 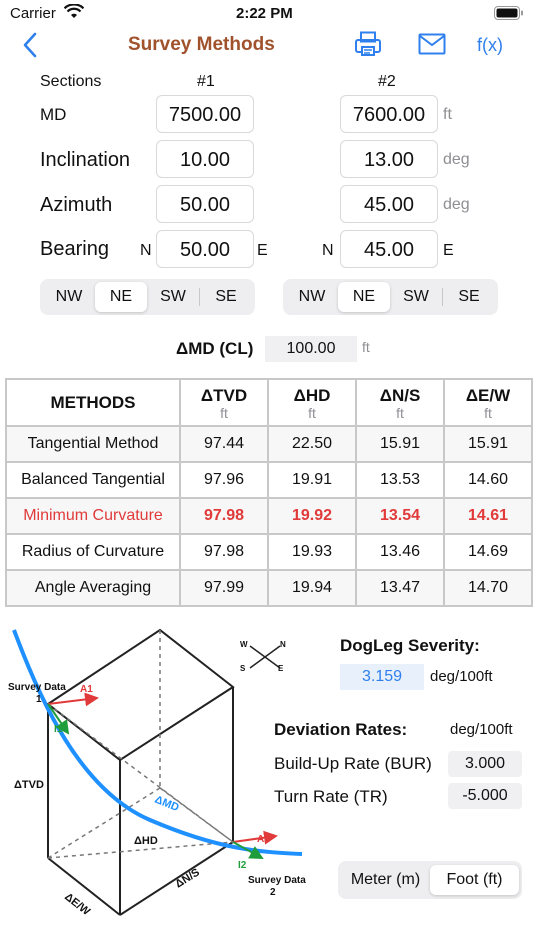 What do you see at coordinates (385, 880) in the screenshot?
I see `meter-option: Meter (m)` at bounding box center [385, 880].